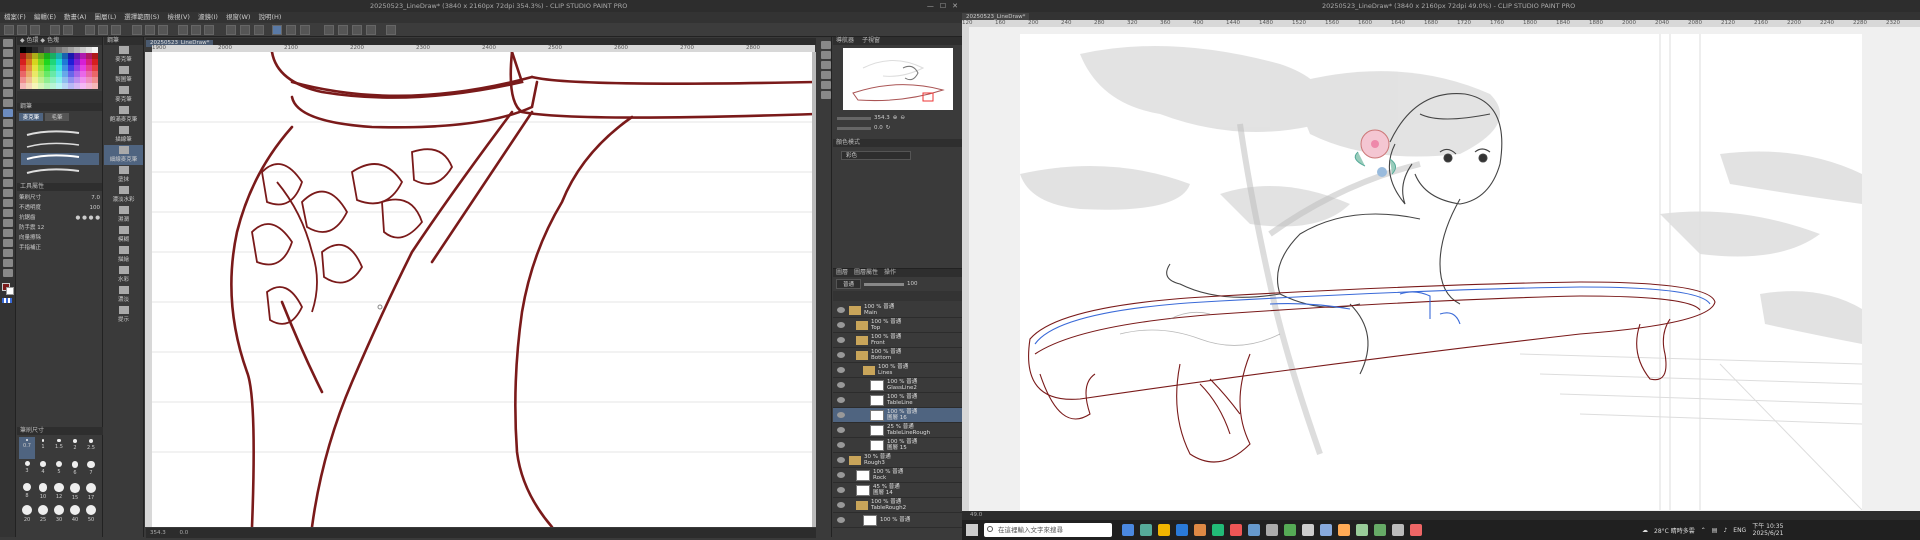 The width and height of the screenshot is (1920, 540). Describe the element at coordinates (245, 30) in the screenshot. I see `rotate-icon` at that location.